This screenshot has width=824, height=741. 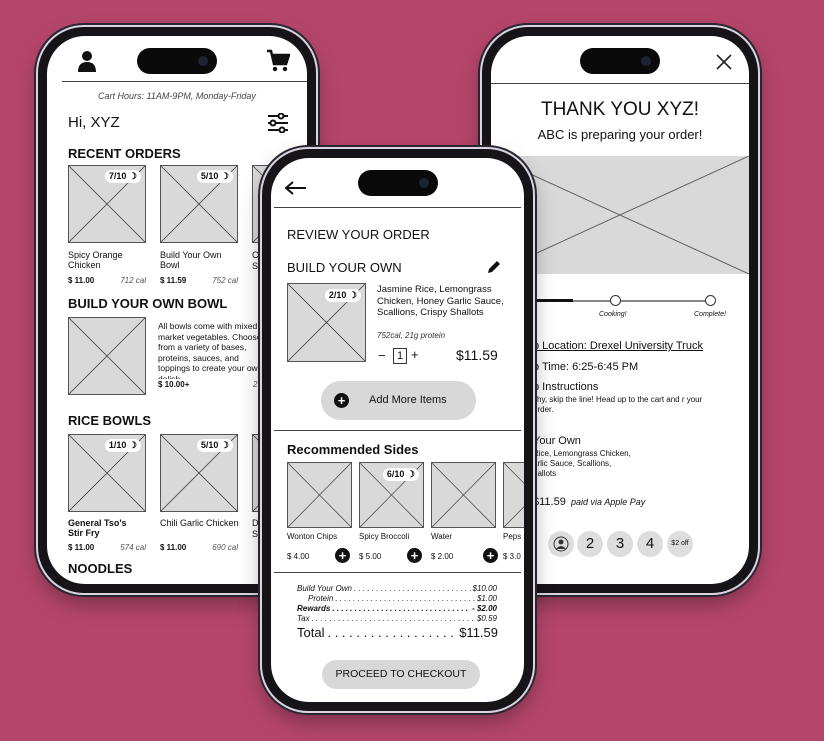 I want to click on add-more-label: Add More Items, so click(x=408, y=400).